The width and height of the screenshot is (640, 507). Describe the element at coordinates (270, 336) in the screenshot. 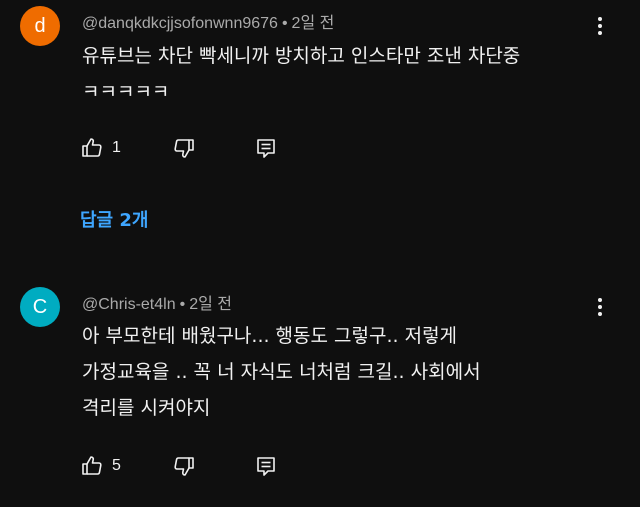

I see `comment-line: 아 부모한테 배웠구나... 행동도 그렇구.. 저렇게` at that location.